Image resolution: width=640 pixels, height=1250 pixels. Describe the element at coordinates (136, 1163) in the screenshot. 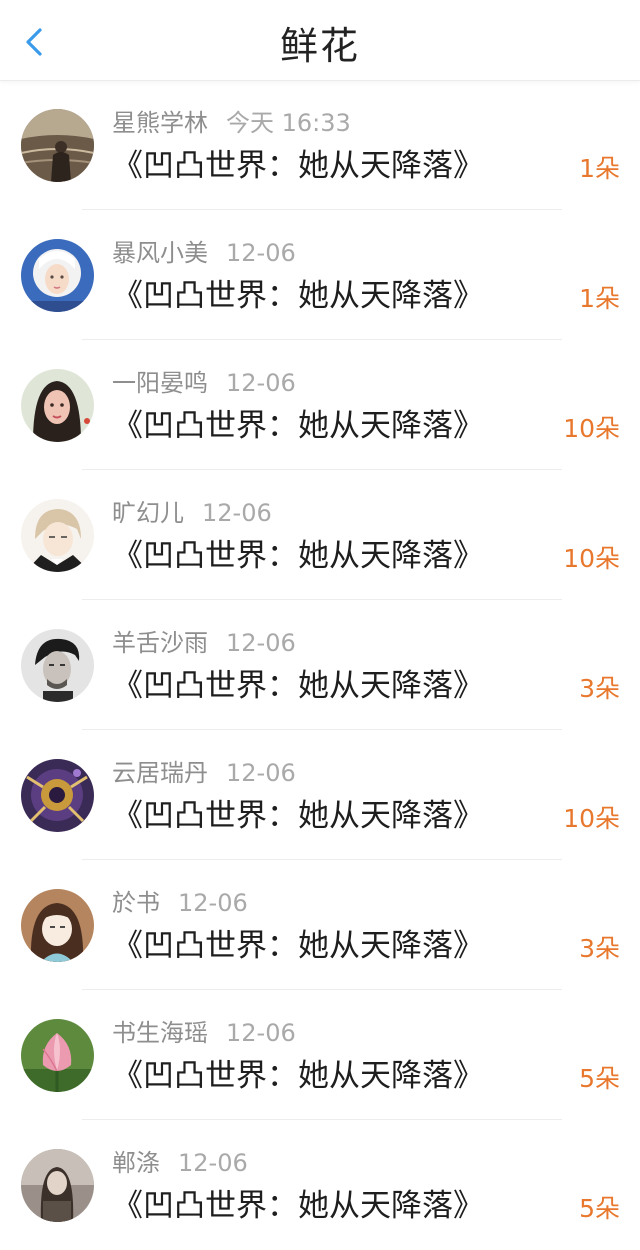

I see `user-name: 郸涤` at that location.